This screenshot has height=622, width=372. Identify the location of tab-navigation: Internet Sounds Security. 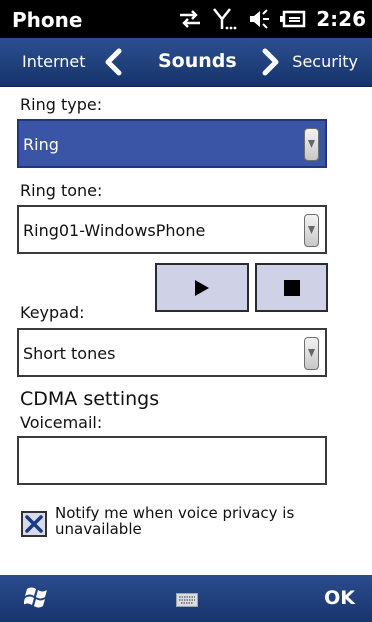
(186, 62).